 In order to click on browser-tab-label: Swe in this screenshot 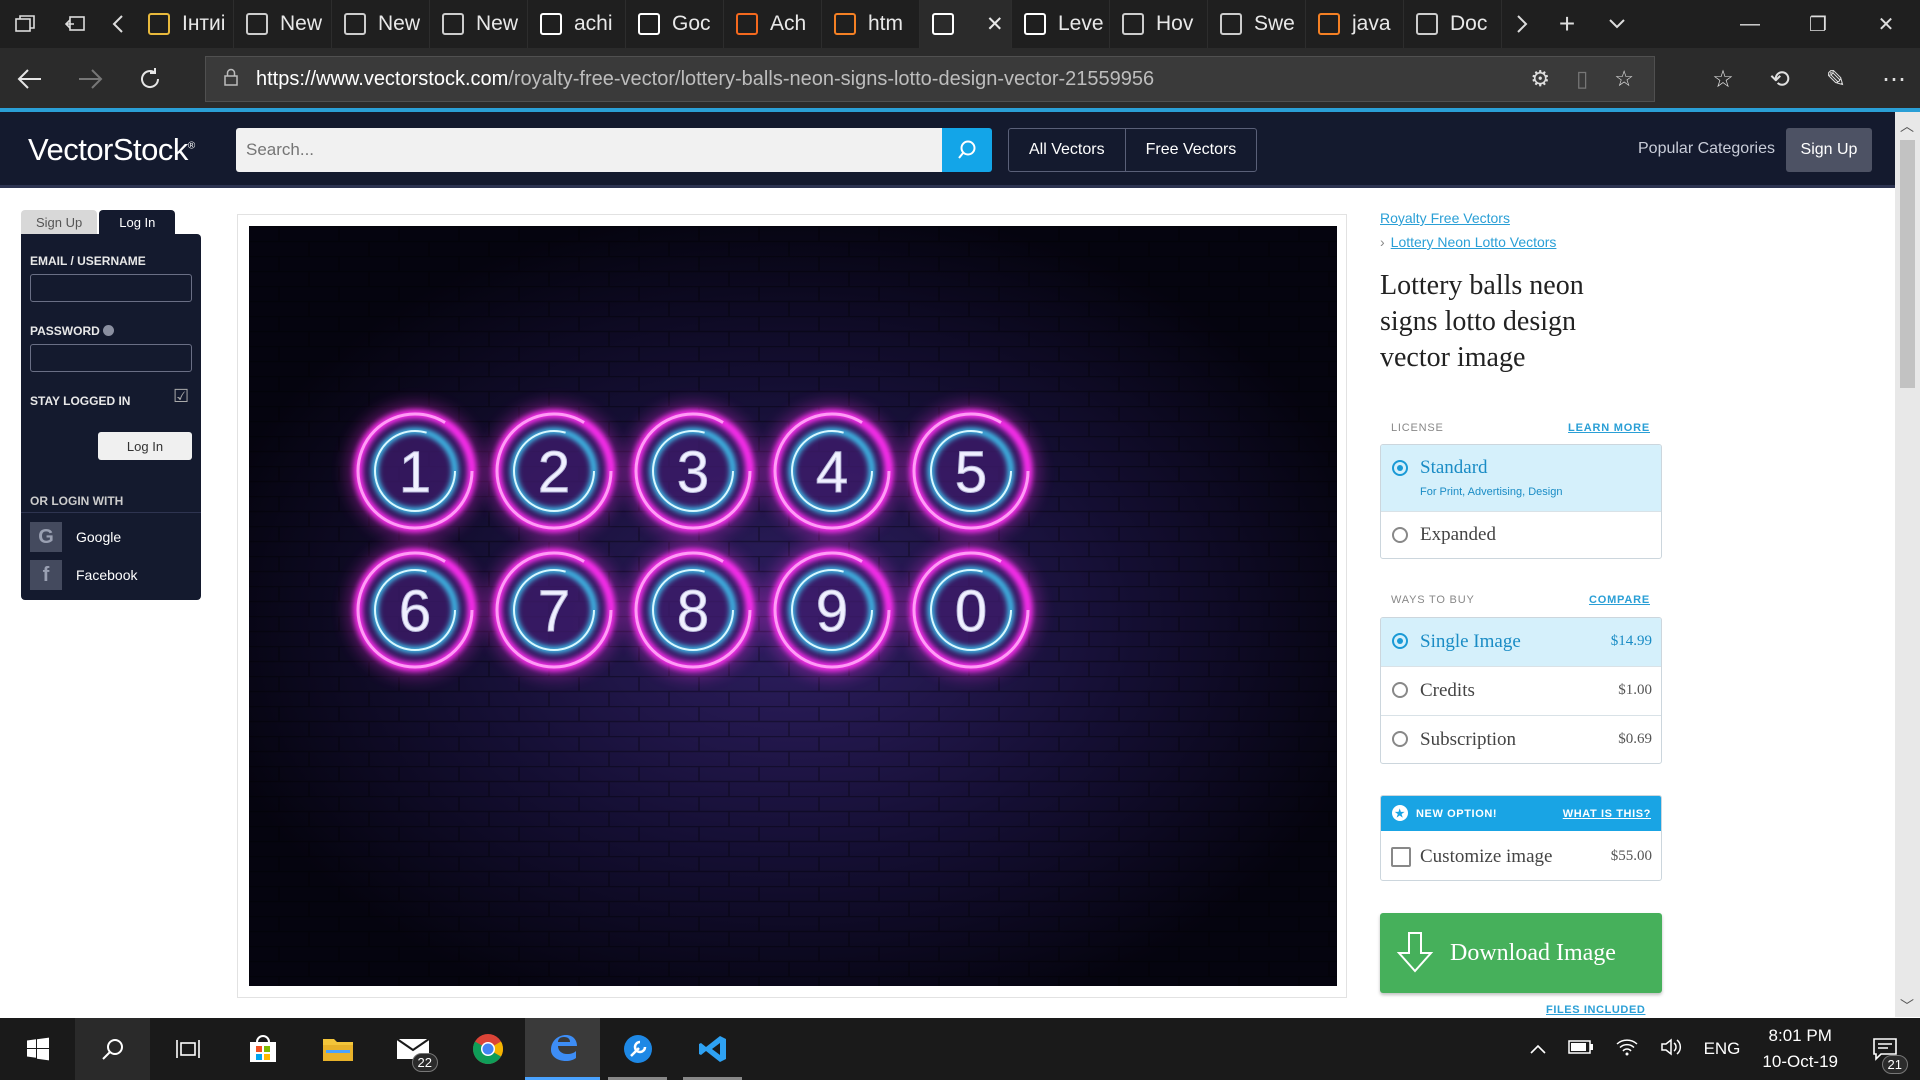, I will do `click(1274, 23)`.